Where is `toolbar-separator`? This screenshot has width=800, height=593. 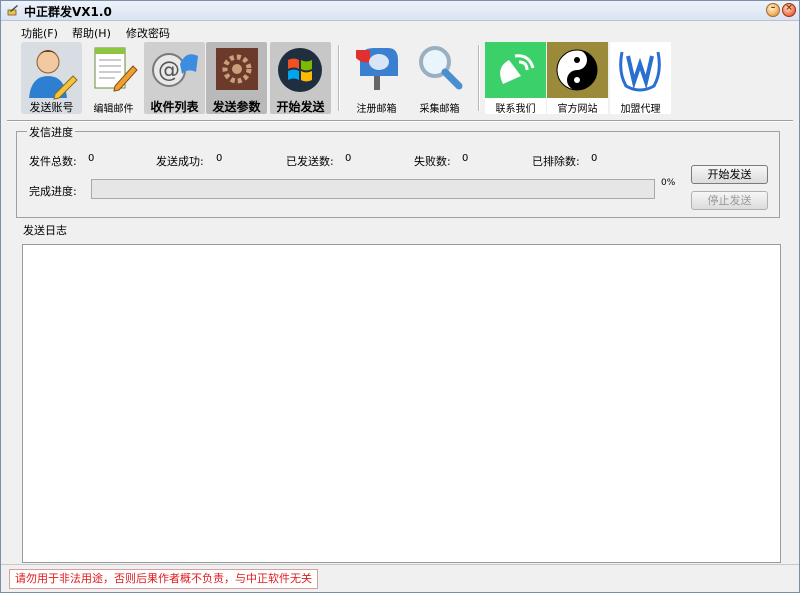 toolbar-separator is located at coordinates (339, 78).